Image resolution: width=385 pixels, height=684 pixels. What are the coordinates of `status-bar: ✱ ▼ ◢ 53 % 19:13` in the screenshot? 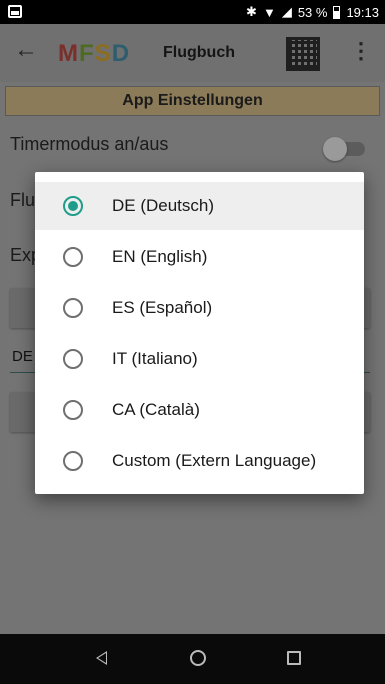 It's located at (192, 12).